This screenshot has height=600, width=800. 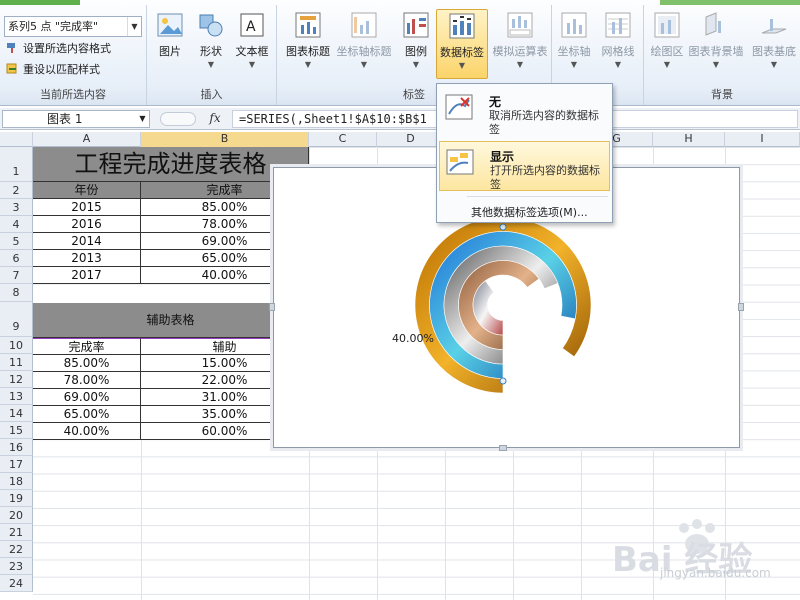 I want to click on data-label: 40.00%, so click(x=413, y=338).